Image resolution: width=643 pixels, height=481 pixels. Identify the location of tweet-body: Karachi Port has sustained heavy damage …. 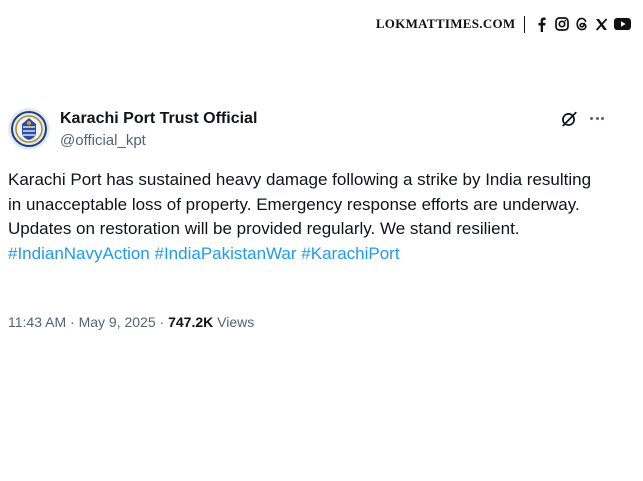
(300, 204).